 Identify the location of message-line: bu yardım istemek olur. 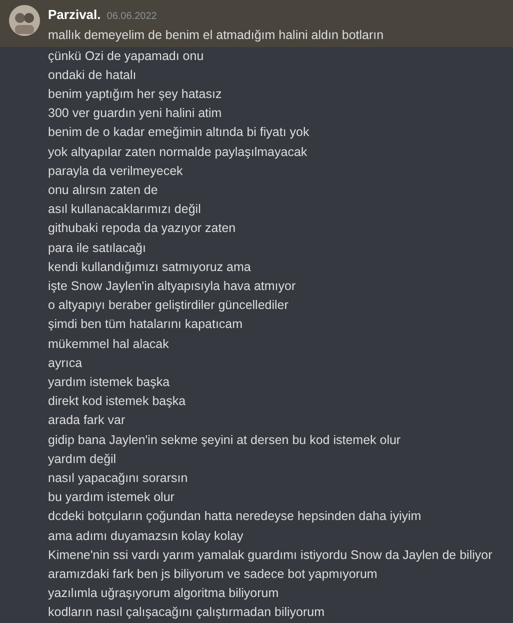
(112, 497).